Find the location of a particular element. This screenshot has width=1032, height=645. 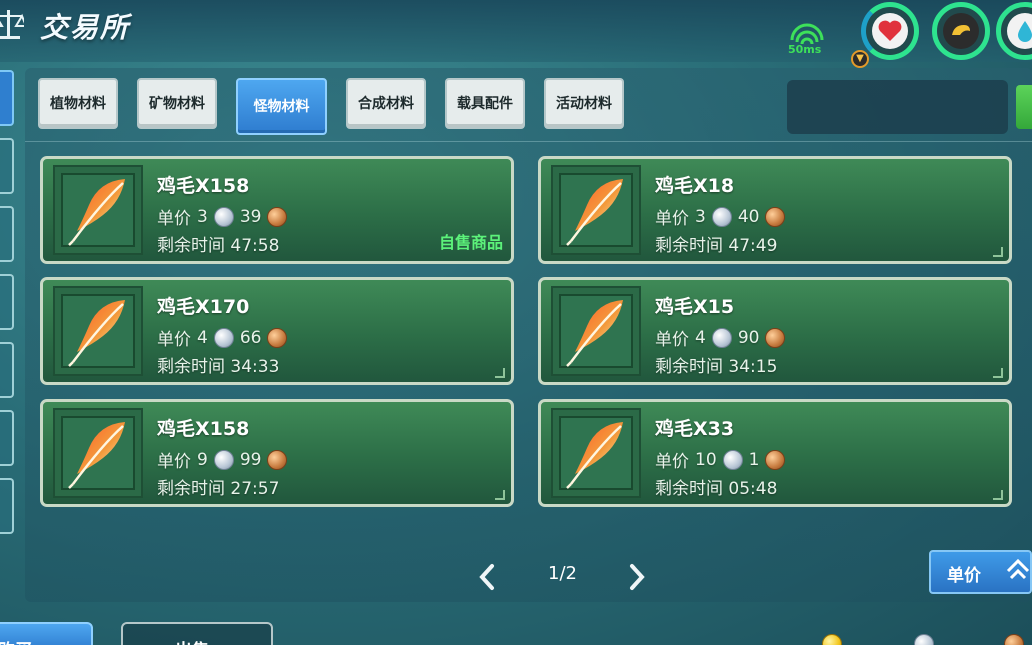

copper-amount: 39 is located at coordinates (250, 216).